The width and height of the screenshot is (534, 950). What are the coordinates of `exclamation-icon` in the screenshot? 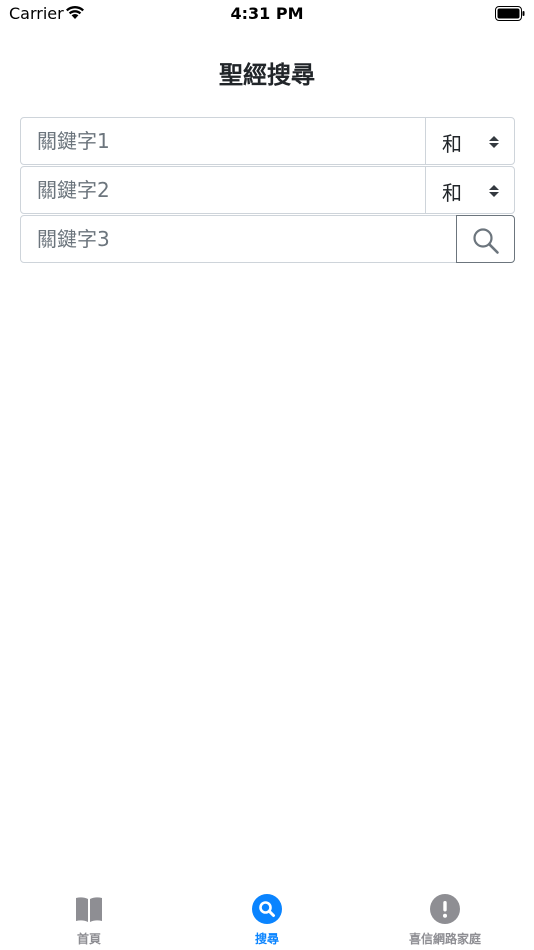 It's located at (445, 909).